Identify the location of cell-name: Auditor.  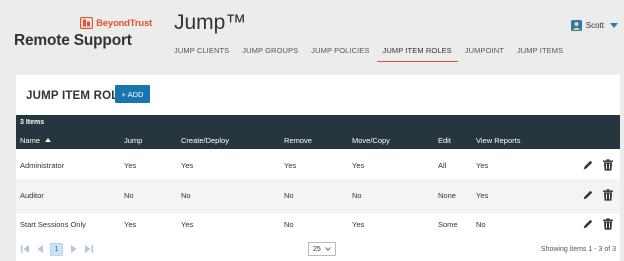
(32, 195).